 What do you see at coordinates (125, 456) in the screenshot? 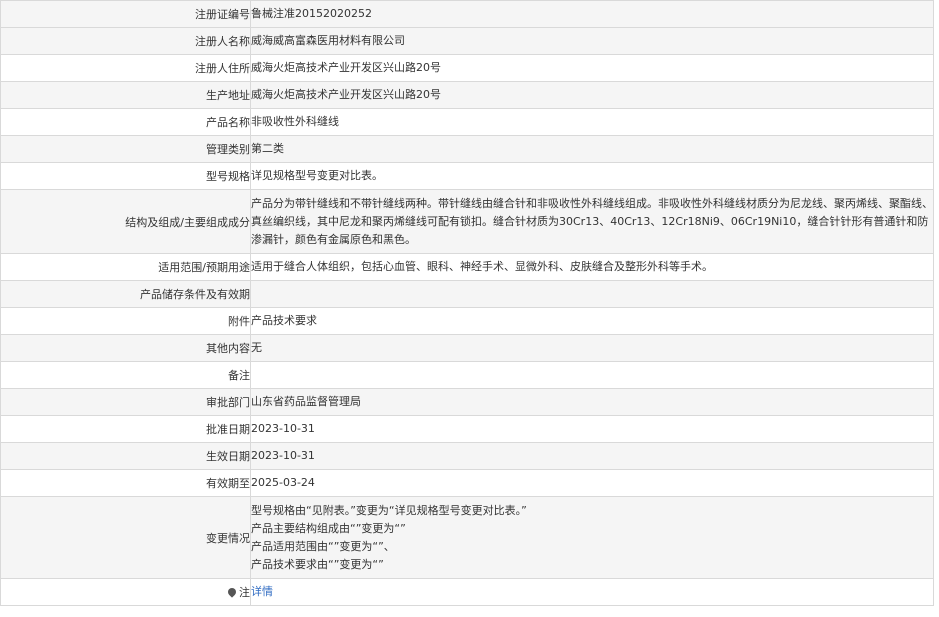
I see `row-label: 生效日期` at bounding box center [125, 456].